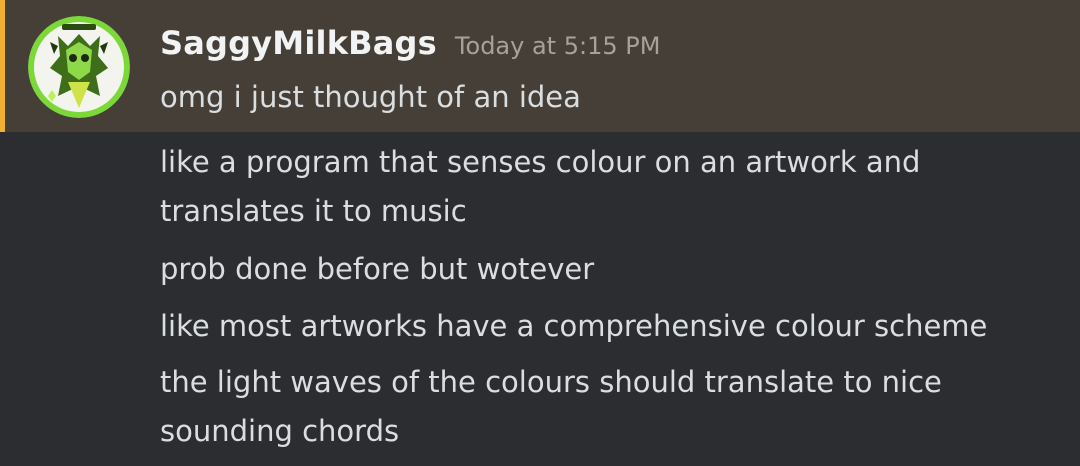  I want to click on avatar-image, so click(79, 67).